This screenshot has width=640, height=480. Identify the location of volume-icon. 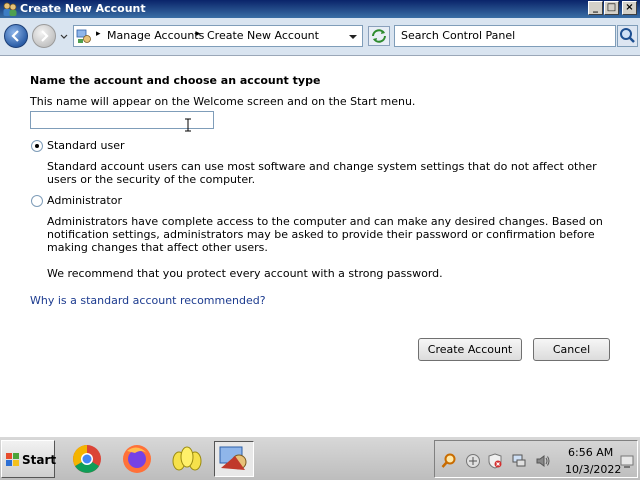
(543, 461).